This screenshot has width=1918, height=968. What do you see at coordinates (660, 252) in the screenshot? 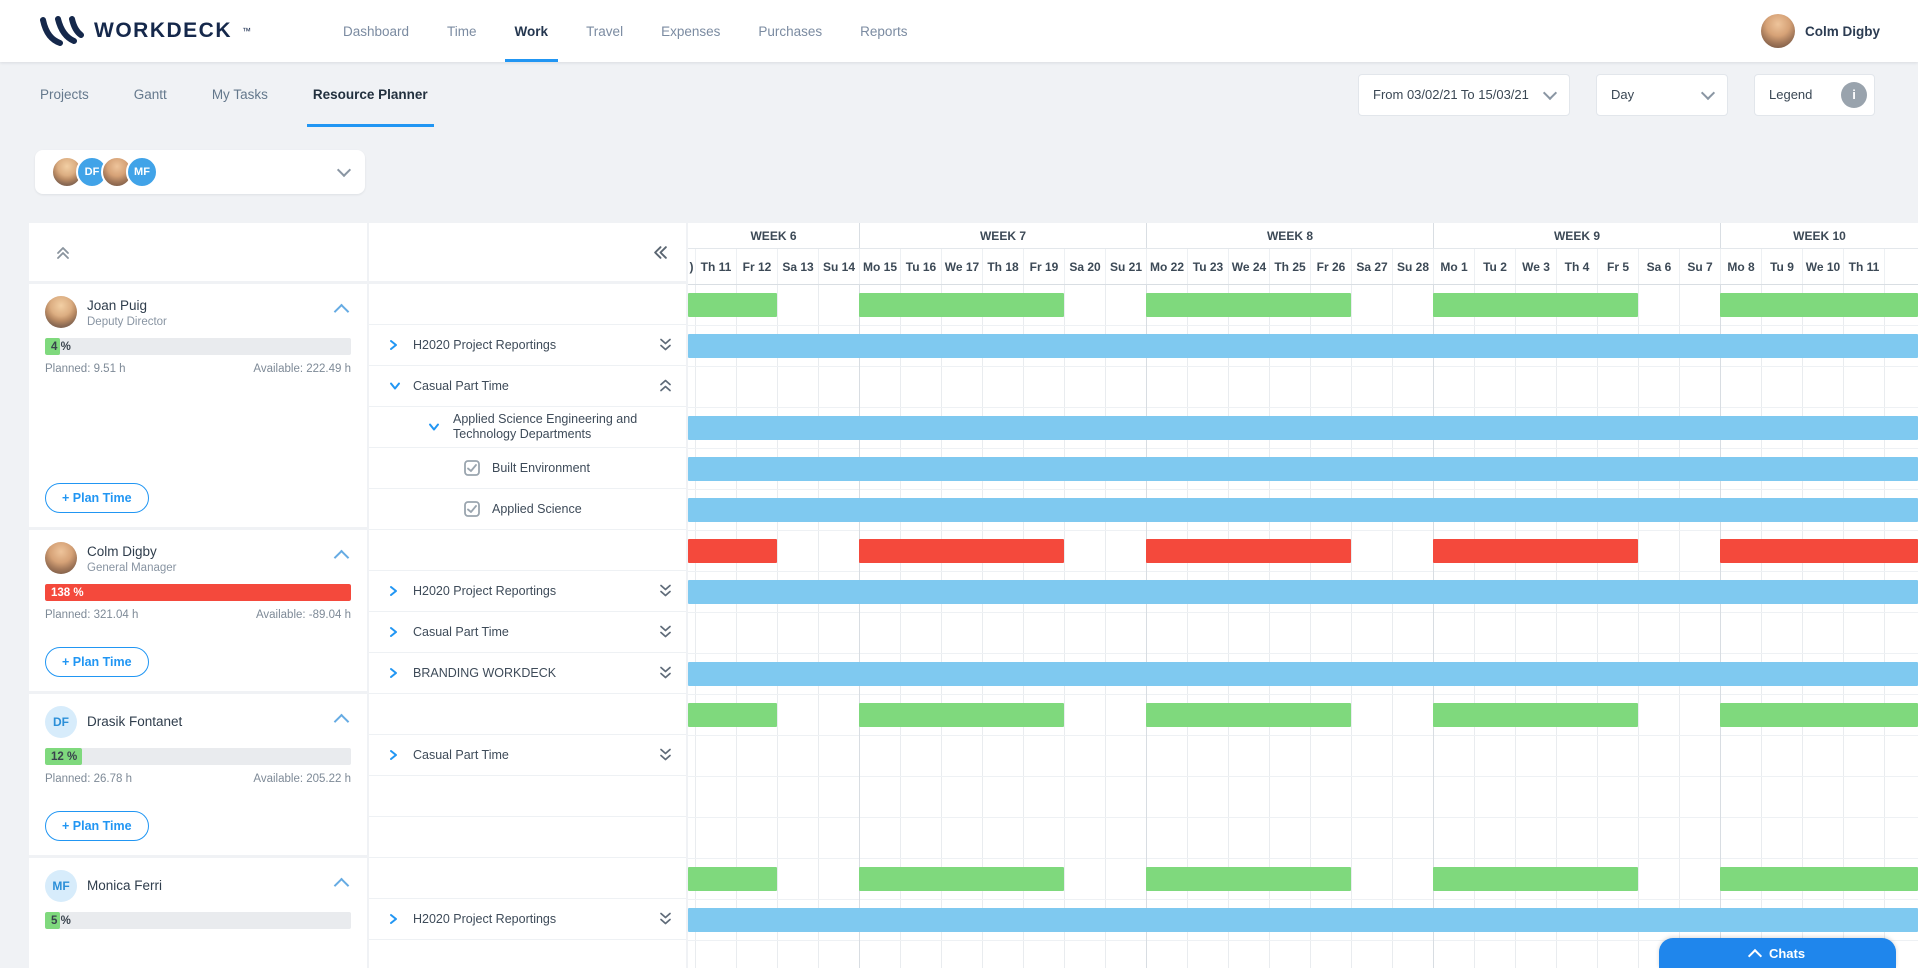
I see `collapse-panel-icon` at bounding box center [660, 252].